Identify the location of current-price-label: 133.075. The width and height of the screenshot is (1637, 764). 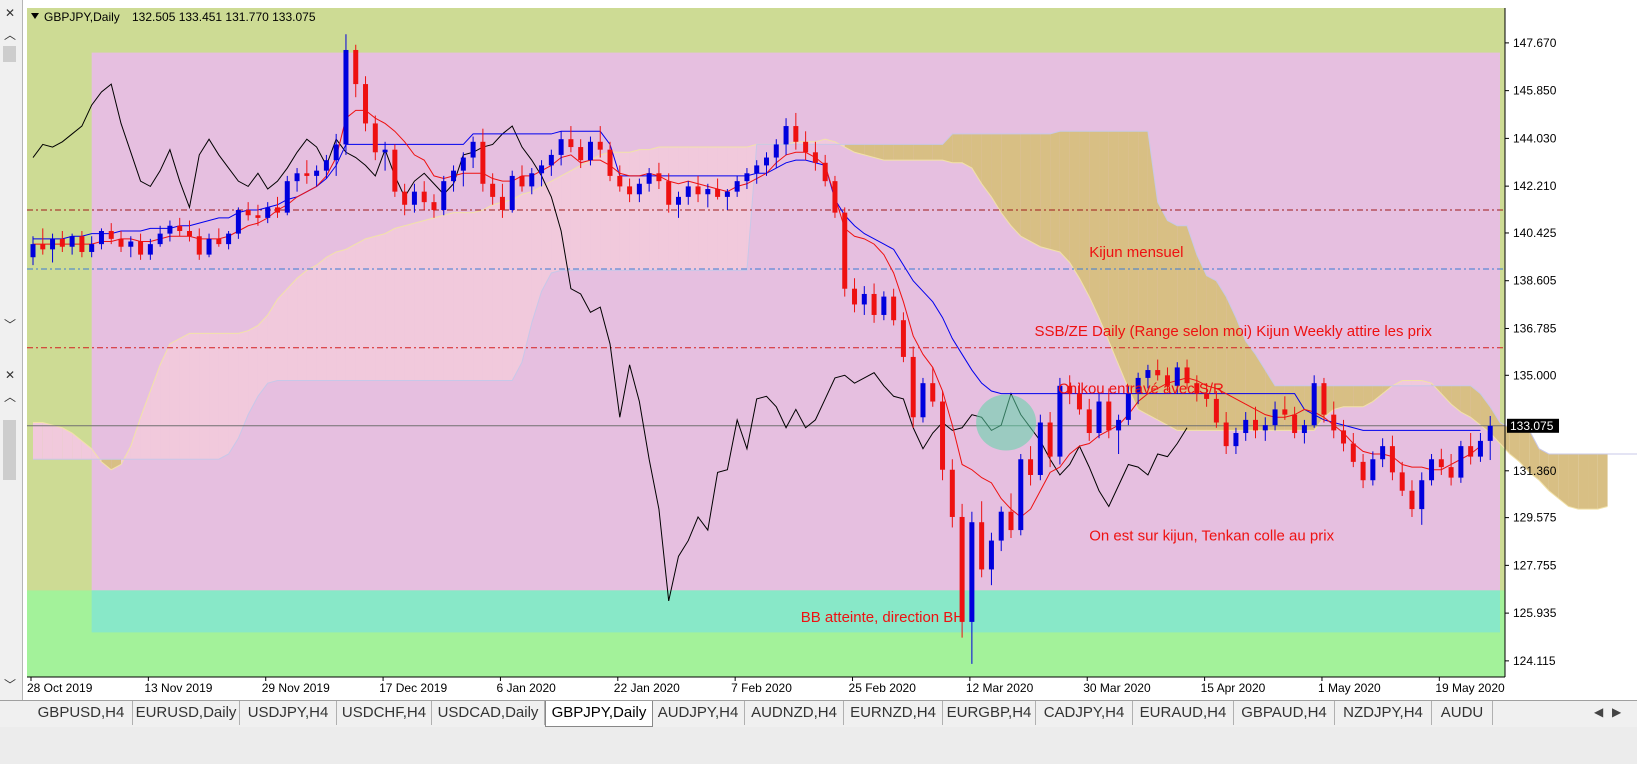
(1532, 426).